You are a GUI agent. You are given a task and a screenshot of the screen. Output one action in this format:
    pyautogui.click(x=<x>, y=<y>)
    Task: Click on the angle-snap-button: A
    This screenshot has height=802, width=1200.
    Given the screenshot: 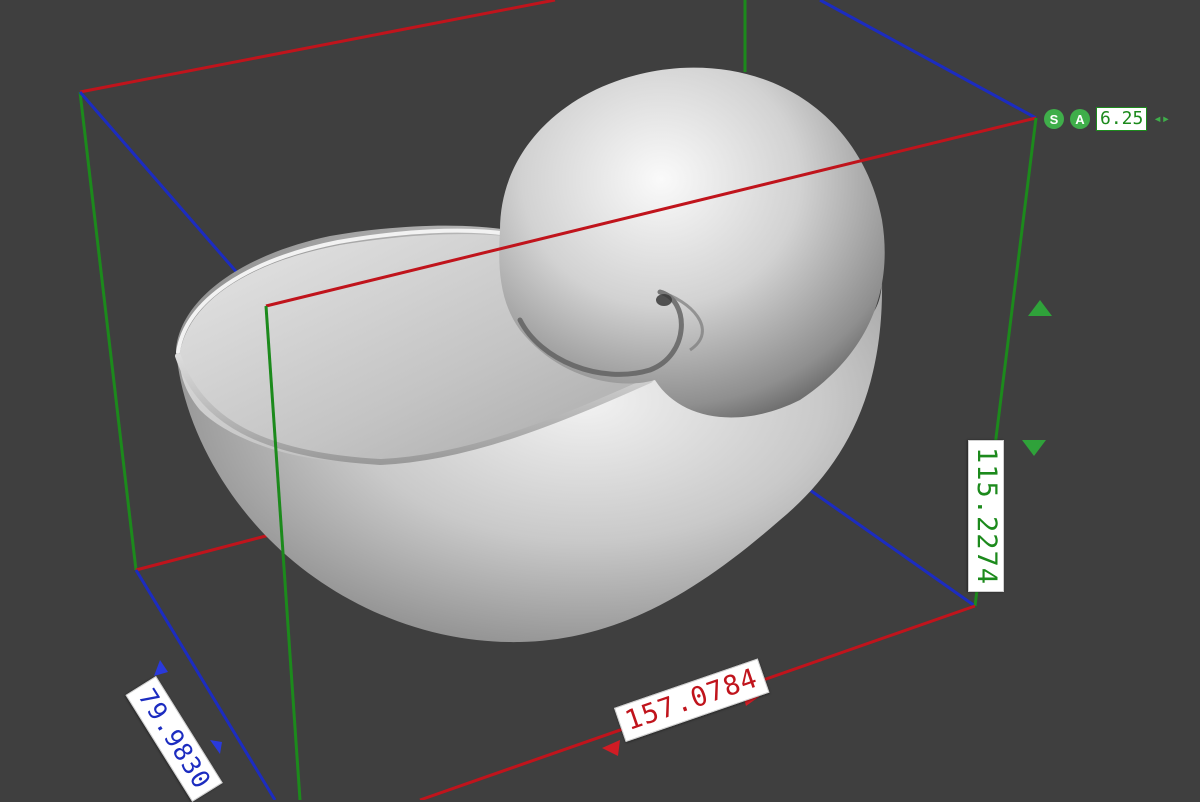 What is the action you would take?
    pyautogui.click(x=1080, y=119)
    